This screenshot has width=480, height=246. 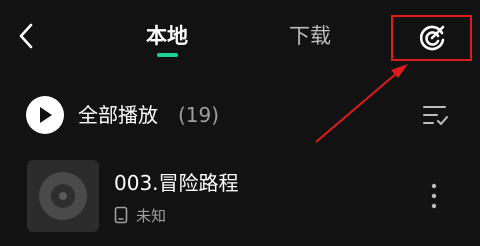 I want to click on song-meta: 未知, so click(x=140, y=215).